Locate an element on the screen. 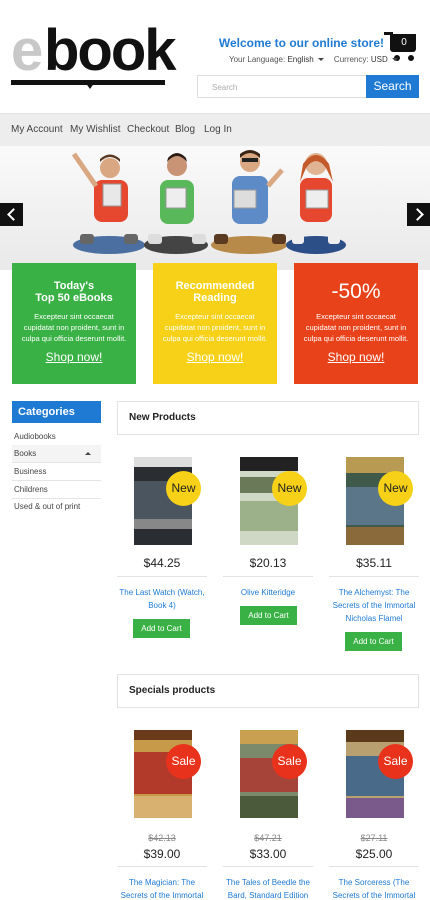 This screenshot has height=900, width=430. chevron-left-icon is located at coordinates (11, 214).